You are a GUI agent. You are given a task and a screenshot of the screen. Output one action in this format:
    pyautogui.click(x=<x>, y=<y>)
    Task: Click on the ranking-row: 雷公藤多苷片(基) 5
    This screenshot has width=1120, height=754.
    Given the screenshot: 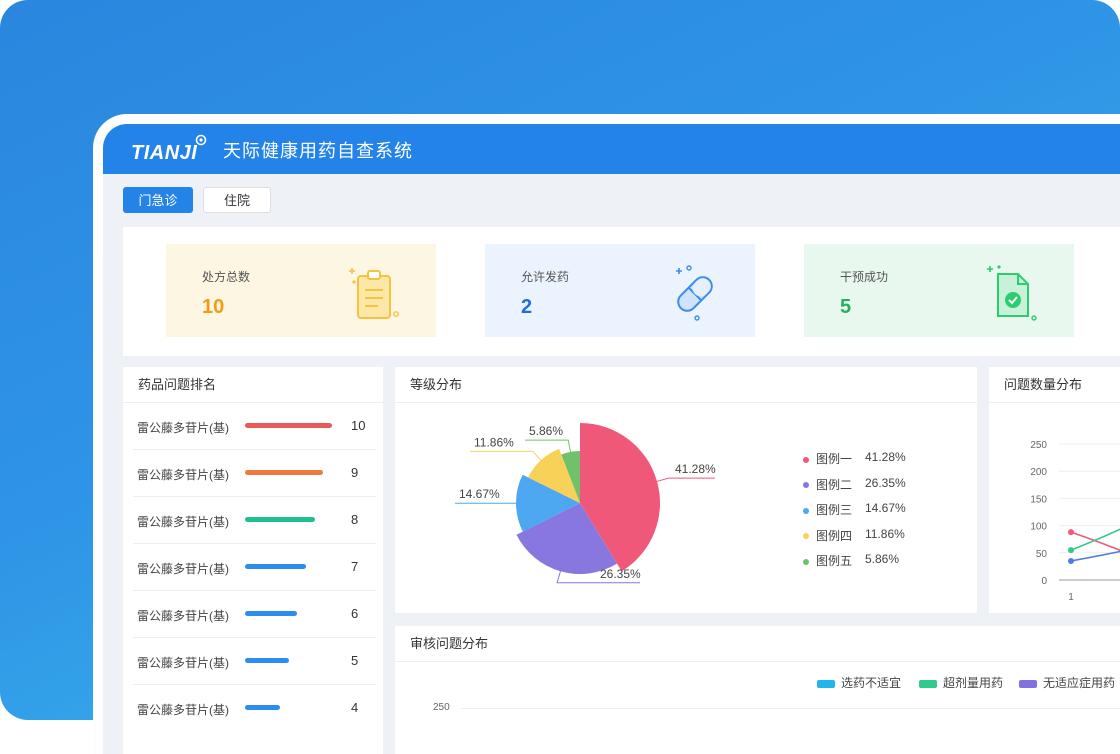 What is the action you would take?
    pyautogui.click(x=254, y=661)
    